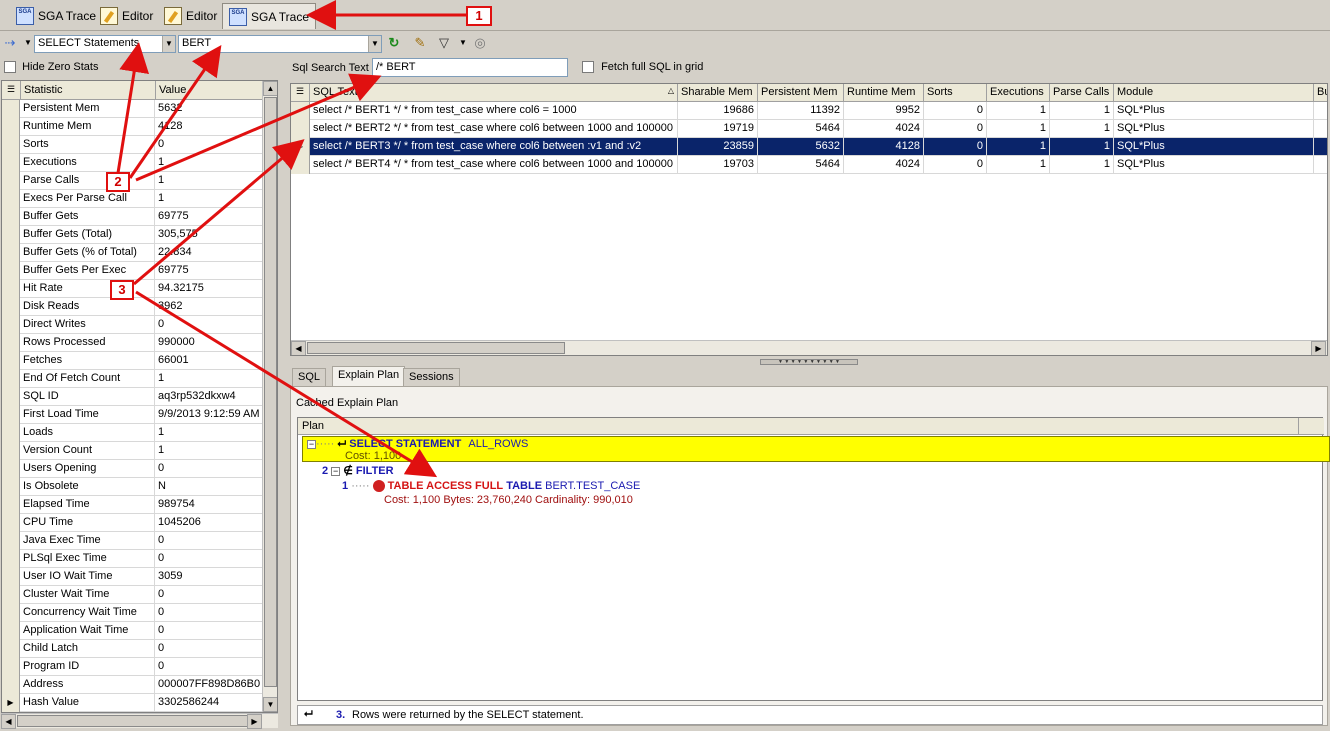  Describe the element at coordinates (133, 613) in the screenshot. I see `statistic-row: Concurrency Wait Time 0` at that location.